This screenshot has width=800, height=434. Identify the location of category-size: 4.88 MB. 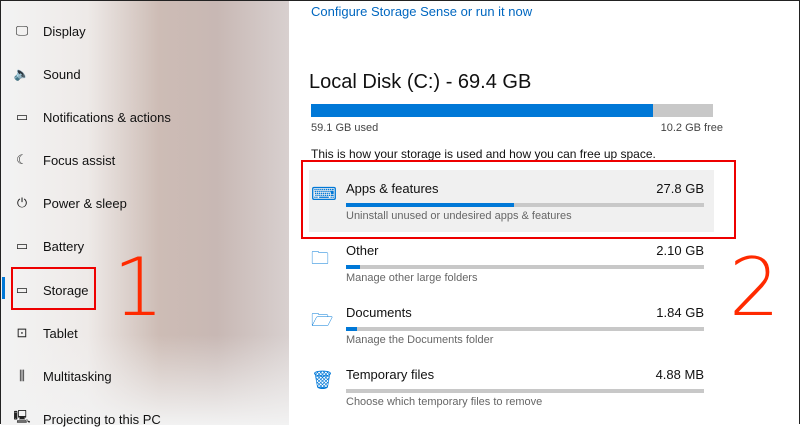
(679, 374).